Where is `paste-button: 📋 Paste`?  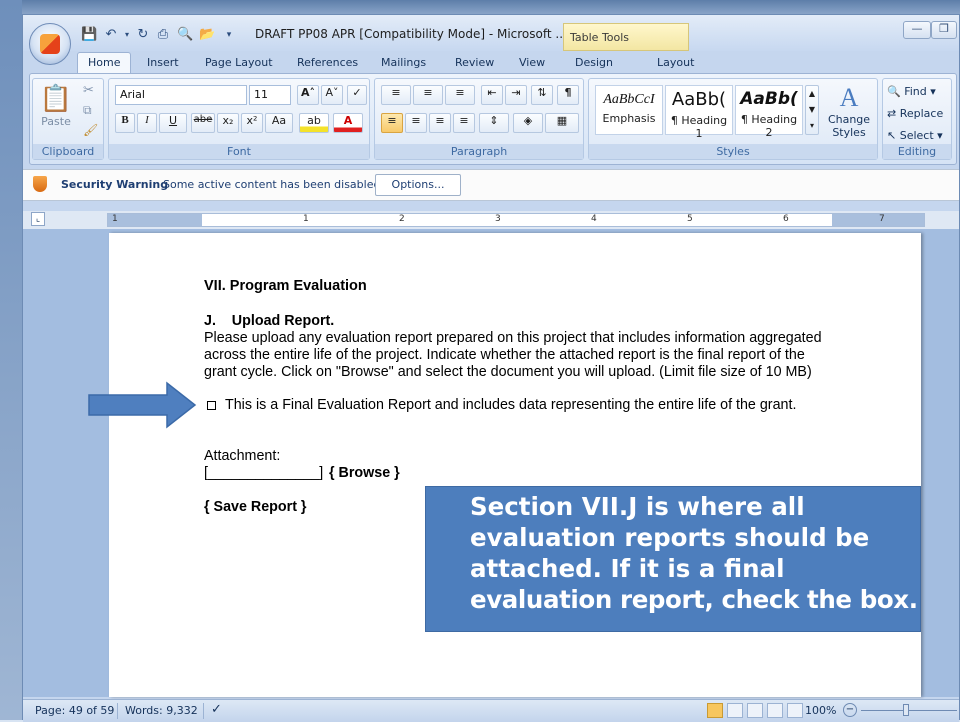
paste-button: 📋 Paste is located at coordinates (56, 111).